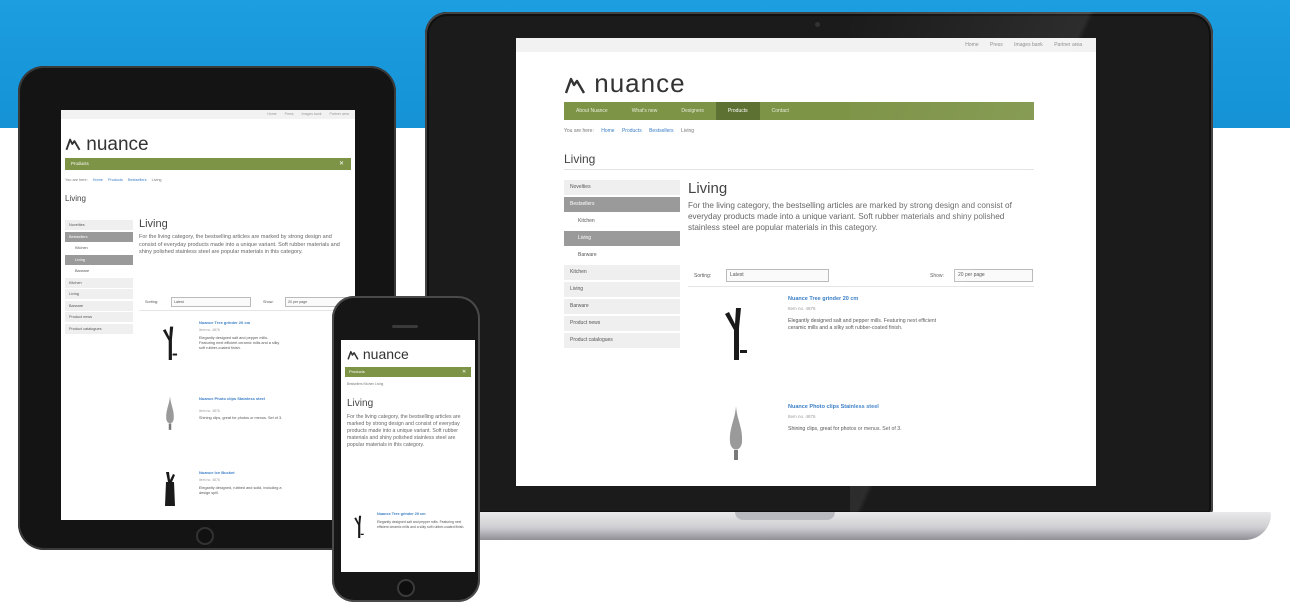  Describe the element at coordinates (268, 302) in the screenshot. I see `show-label: Show:` at that location.